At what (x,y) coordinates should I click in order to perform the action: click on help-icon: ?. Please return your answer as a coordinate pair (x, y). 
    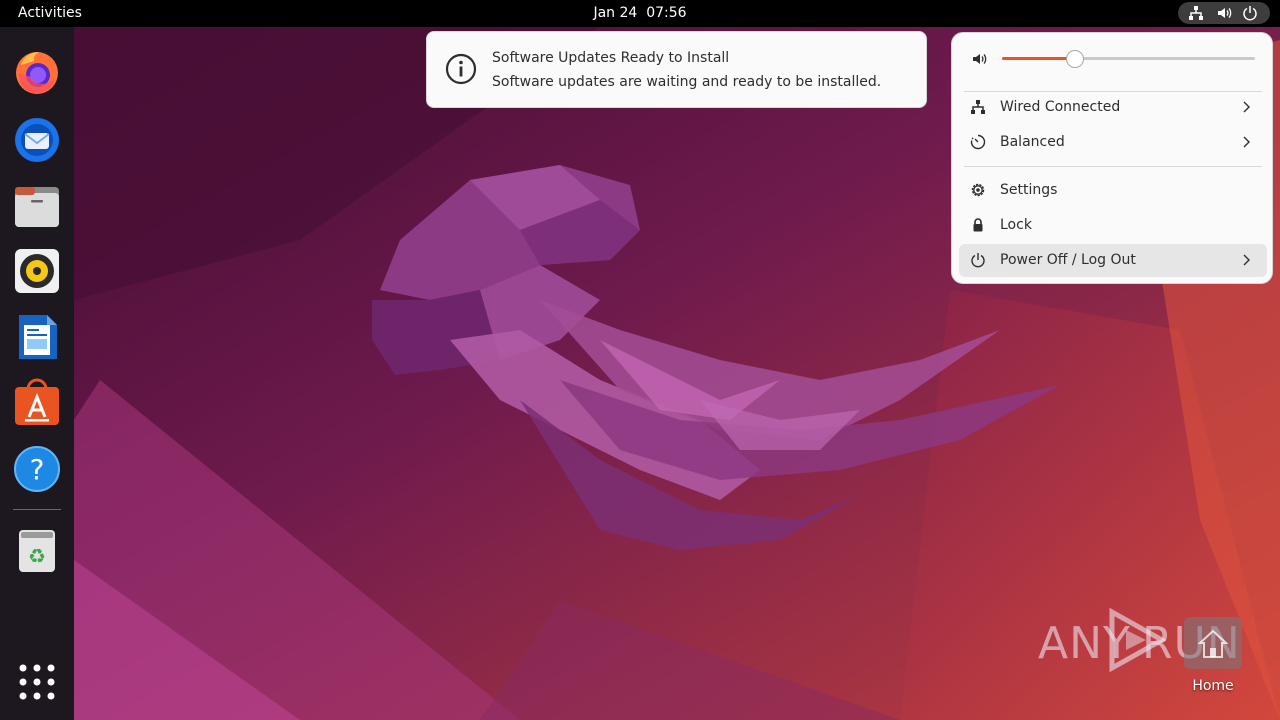
    Looking at the image, I should click on (37, 469).